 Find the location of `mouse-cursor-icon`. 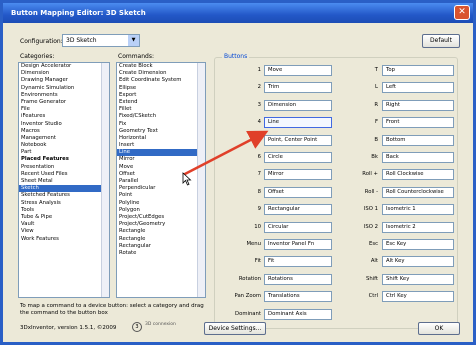

mouse-cursor-icon is located at coordinates (187, 179).